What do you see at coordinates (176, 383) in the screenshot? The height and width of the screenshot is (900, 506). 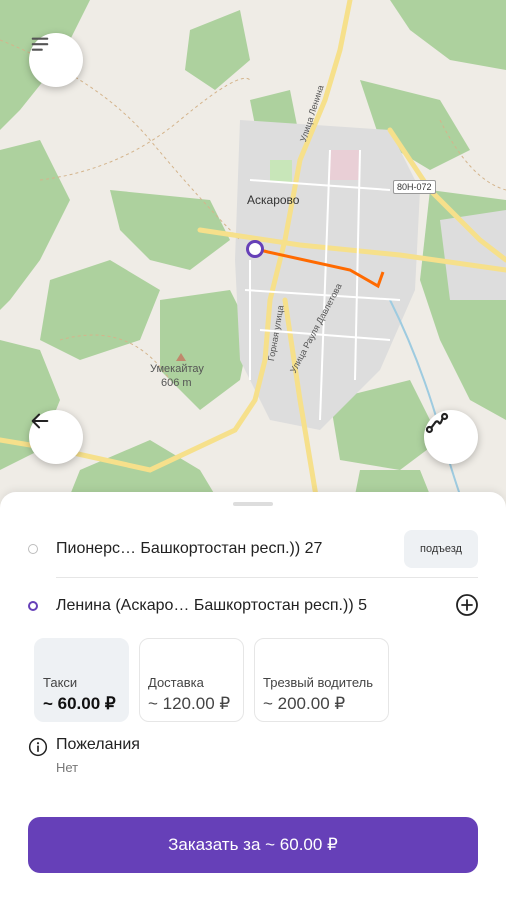 I see `mountain-elevation: 606 m` at bounding box center [176, 383].